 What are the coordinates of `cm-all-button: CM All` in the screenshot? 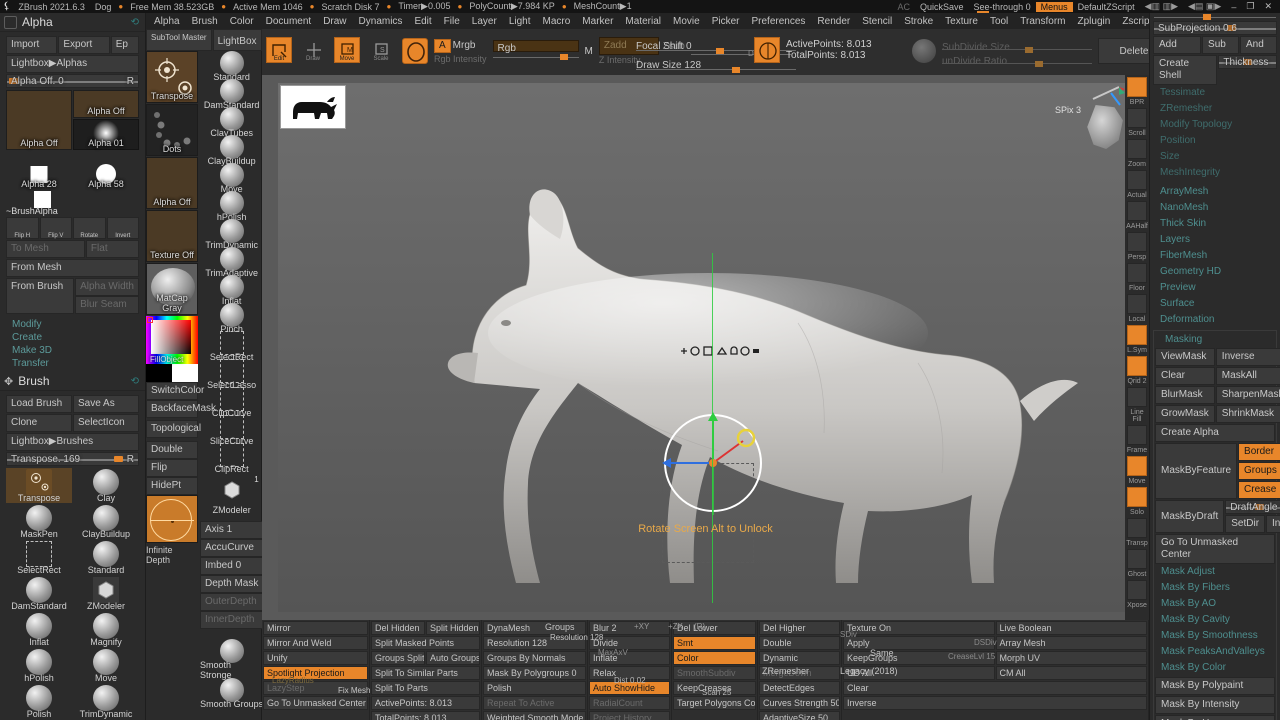 It's located at (1071, 673).